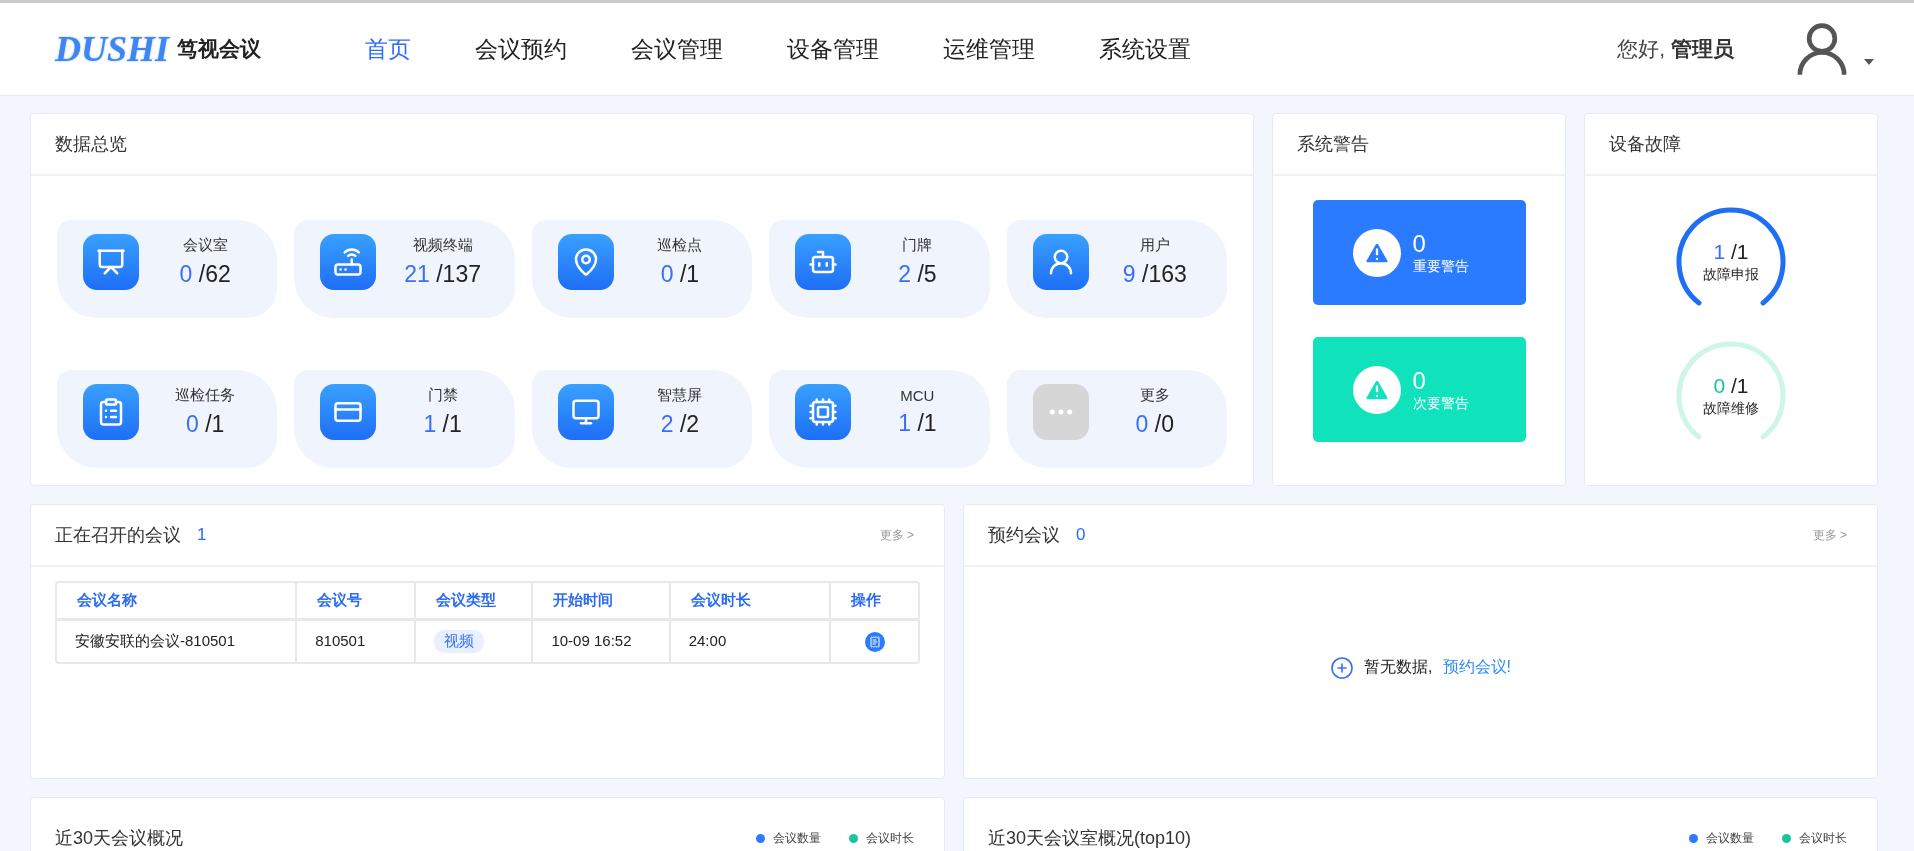  Describe the element at coordinates (1154, 424) in the screenshot. I see `stat-value: 0 /0` at that location.